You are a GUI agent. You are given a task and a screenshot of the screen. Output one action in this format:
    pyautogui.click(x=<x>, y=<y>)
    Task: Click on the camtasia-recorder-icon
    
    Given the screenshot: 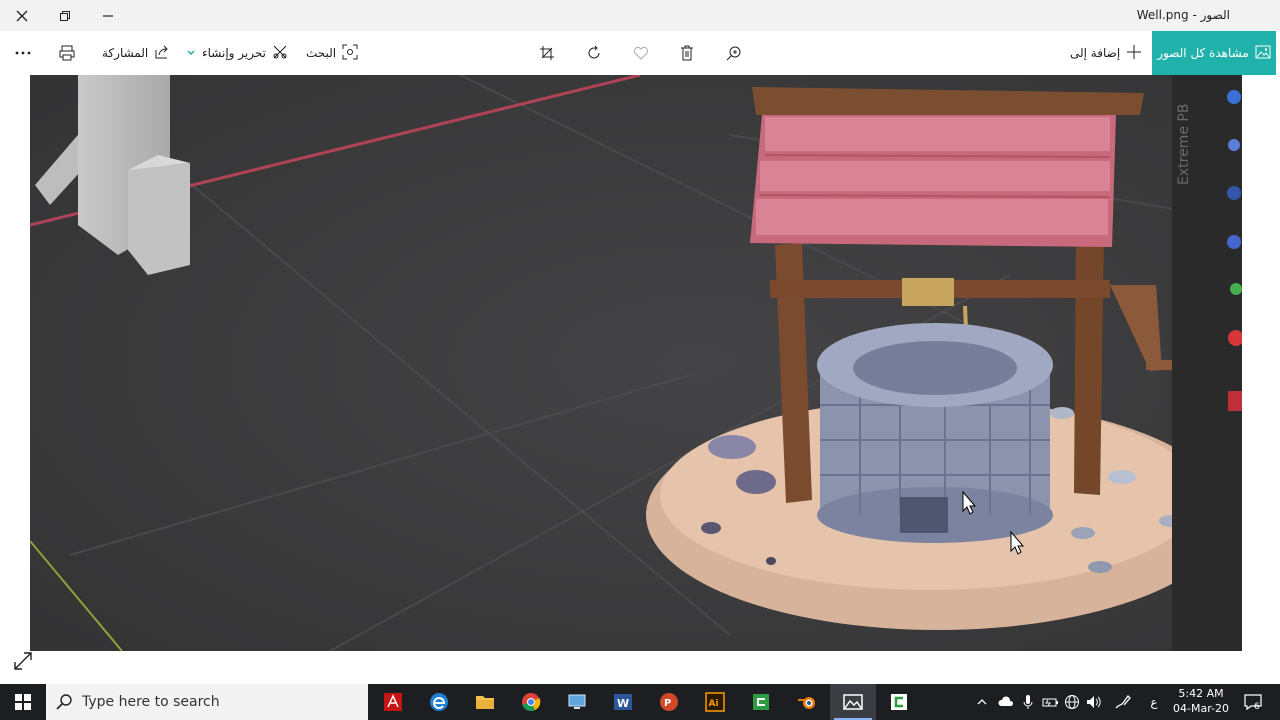 What is the action you would take?
    pyautogui.click(x=899, y=702)
    